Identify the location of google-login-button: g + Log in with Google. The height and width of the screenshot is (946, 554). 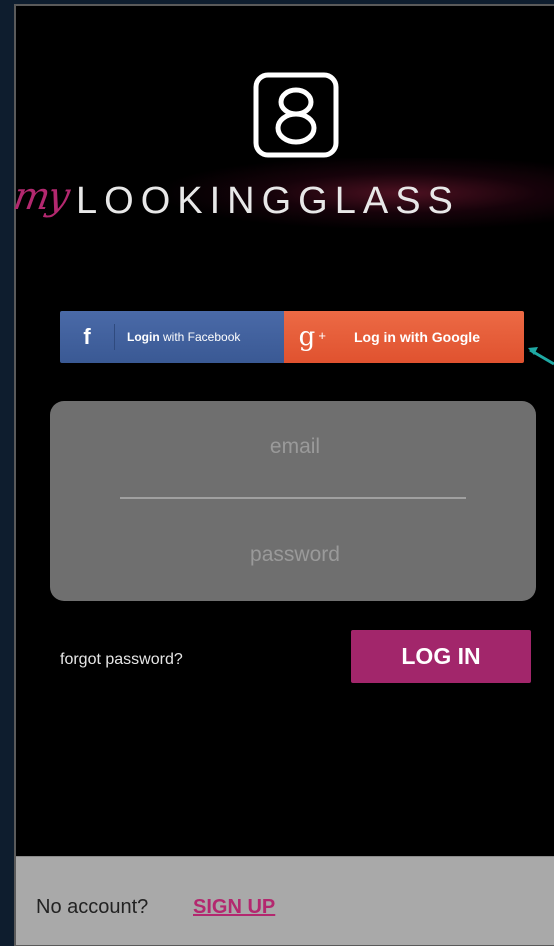
(404, 337).